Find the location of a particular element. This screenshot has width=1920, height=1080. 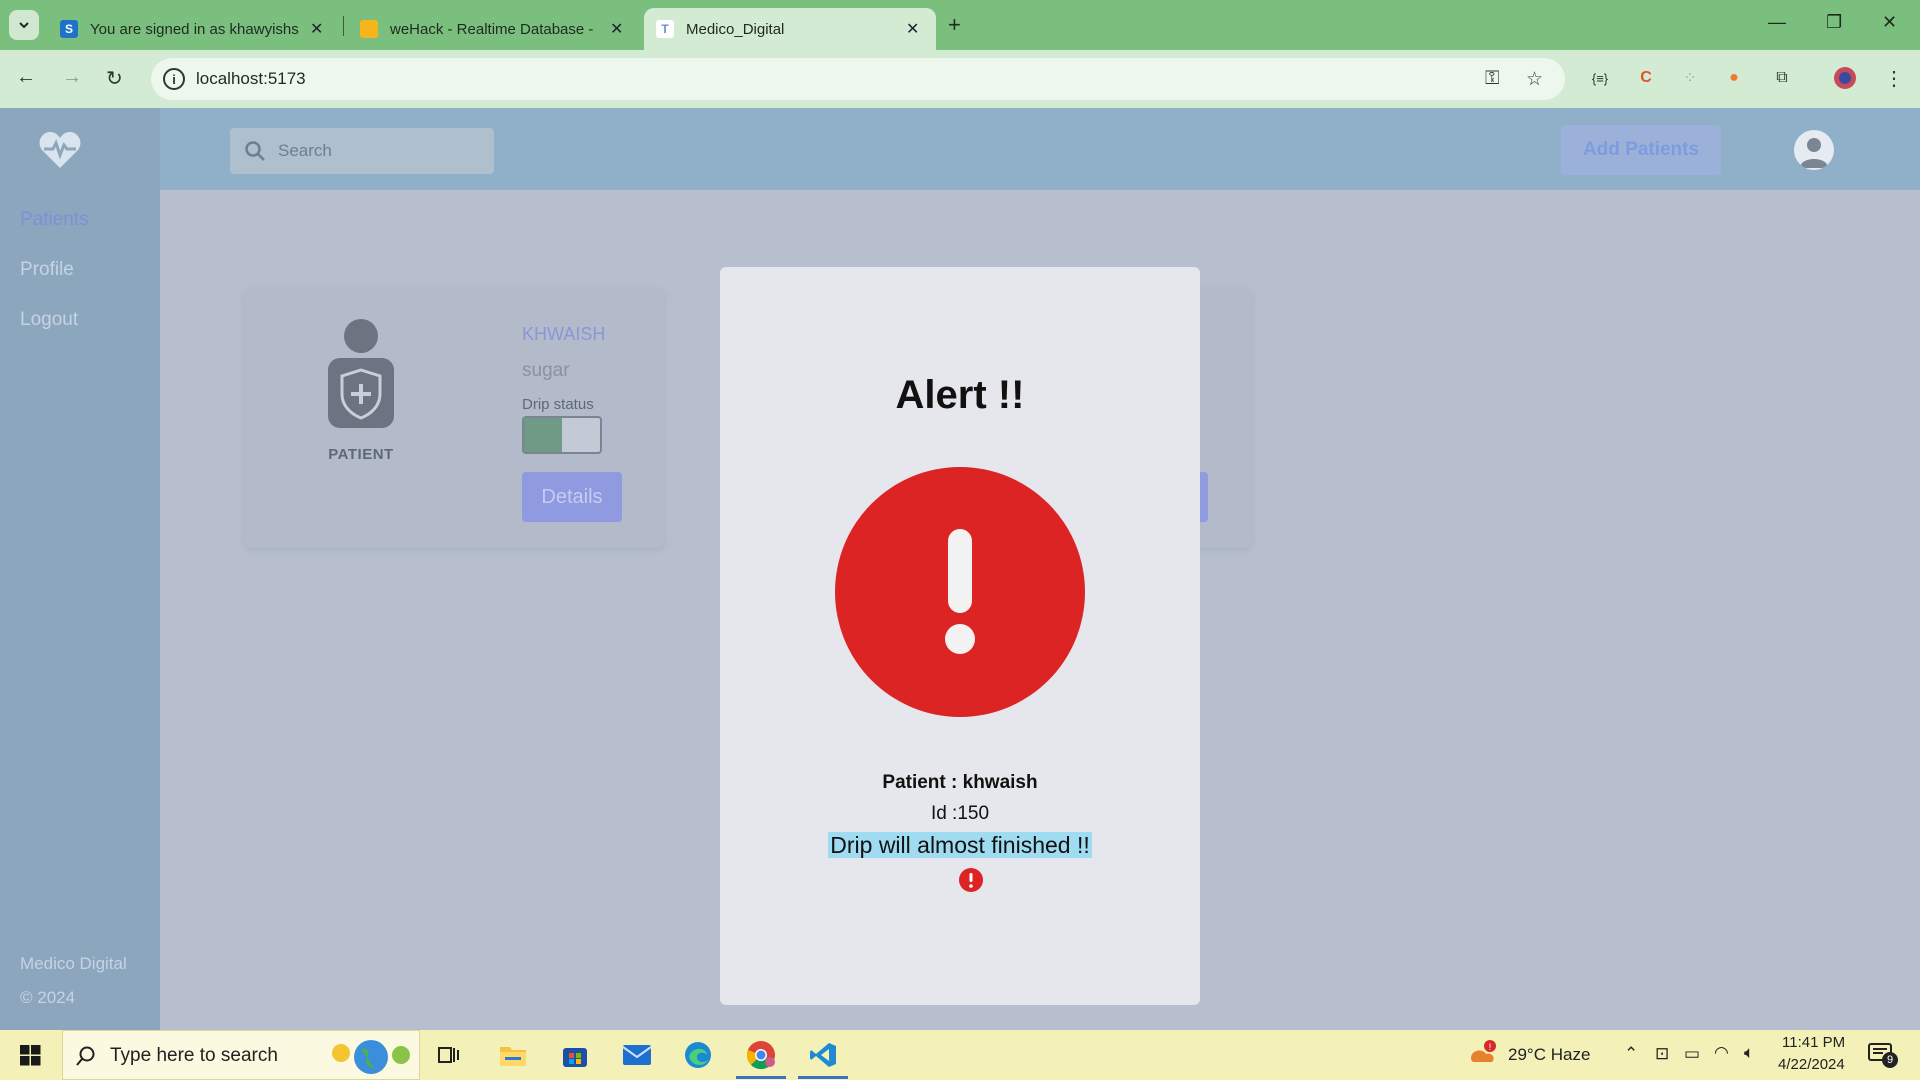

taskbar-search: Type here to search is located at coordinates (241, 1055).